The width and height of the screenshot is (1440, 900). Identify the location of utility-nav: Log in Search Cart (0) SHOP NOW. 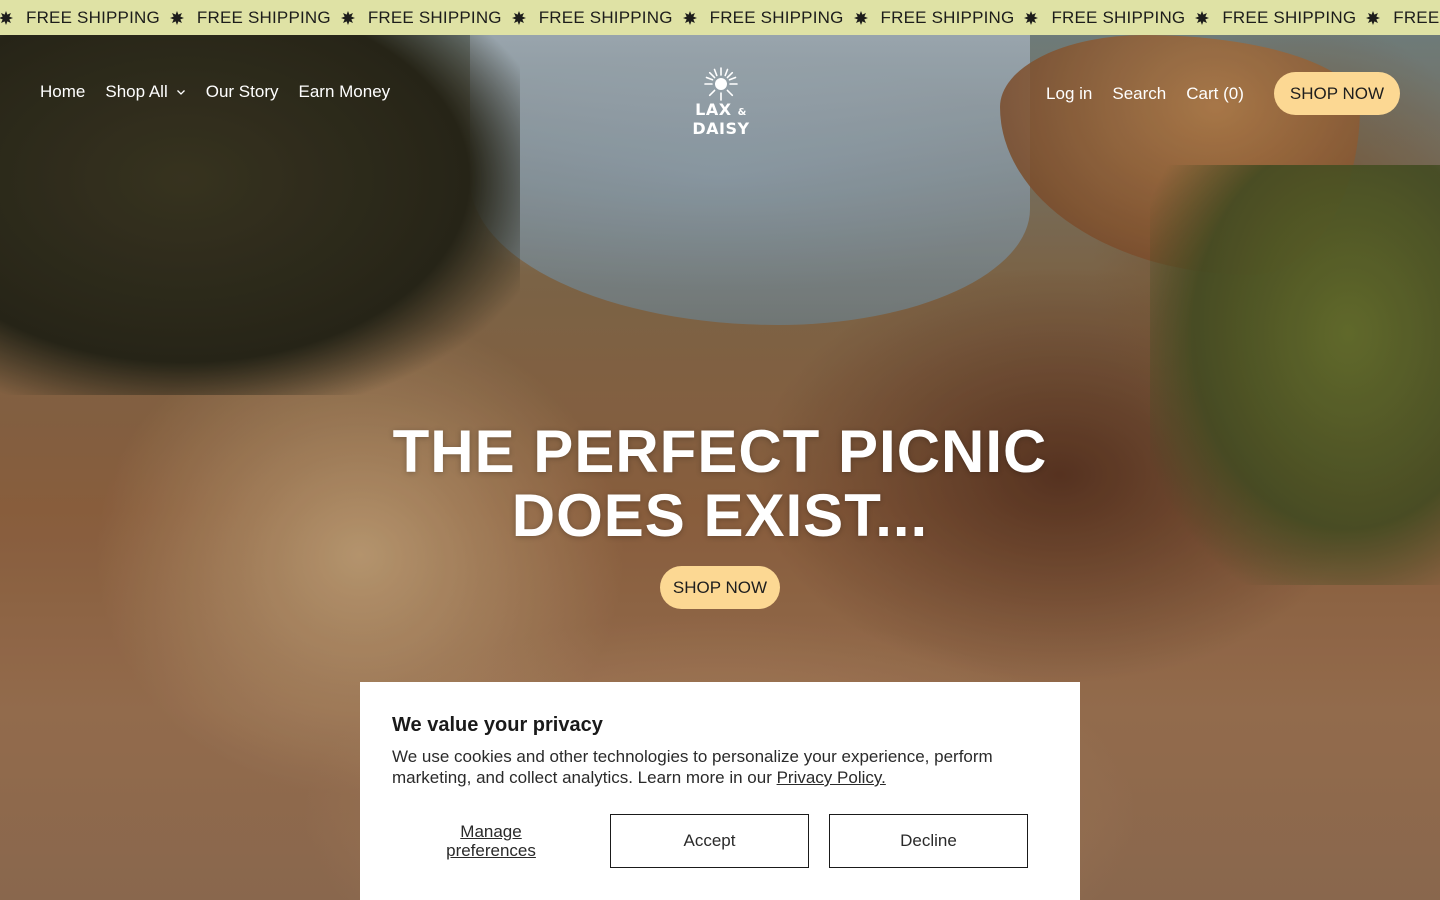
(1223, 93).